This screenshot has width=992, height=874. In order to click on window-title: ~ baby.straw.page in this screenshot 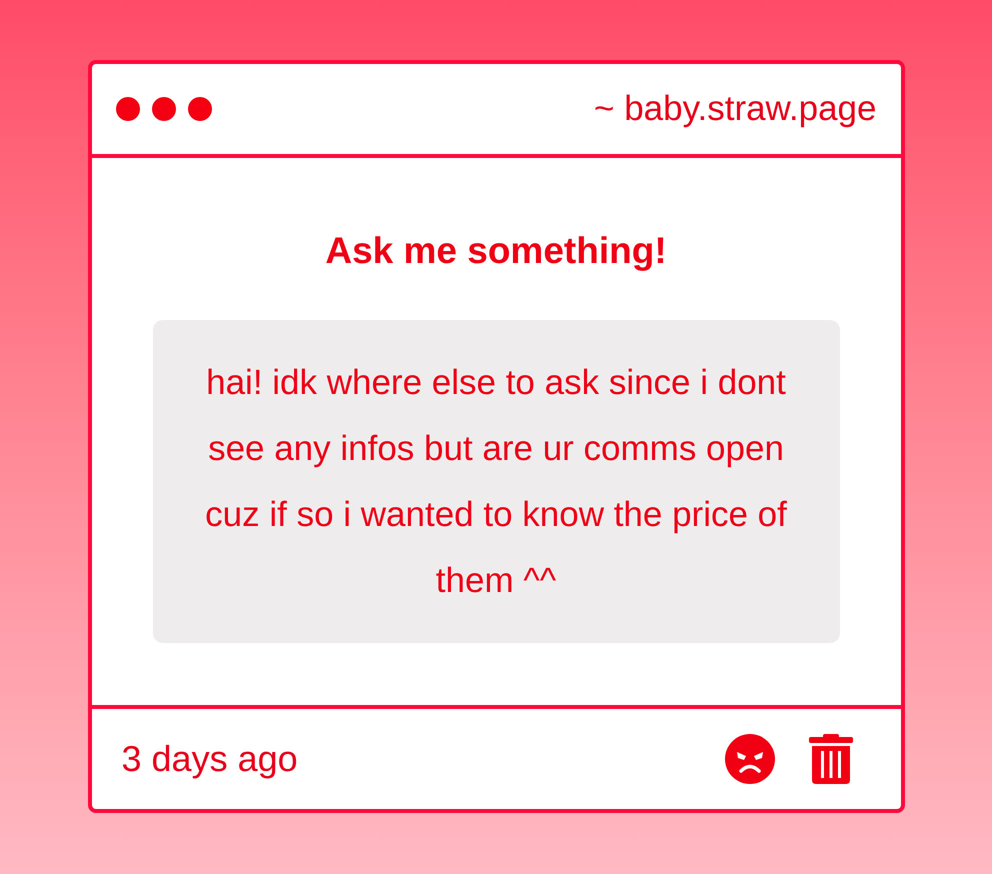, I will do `click(735, 109)`.